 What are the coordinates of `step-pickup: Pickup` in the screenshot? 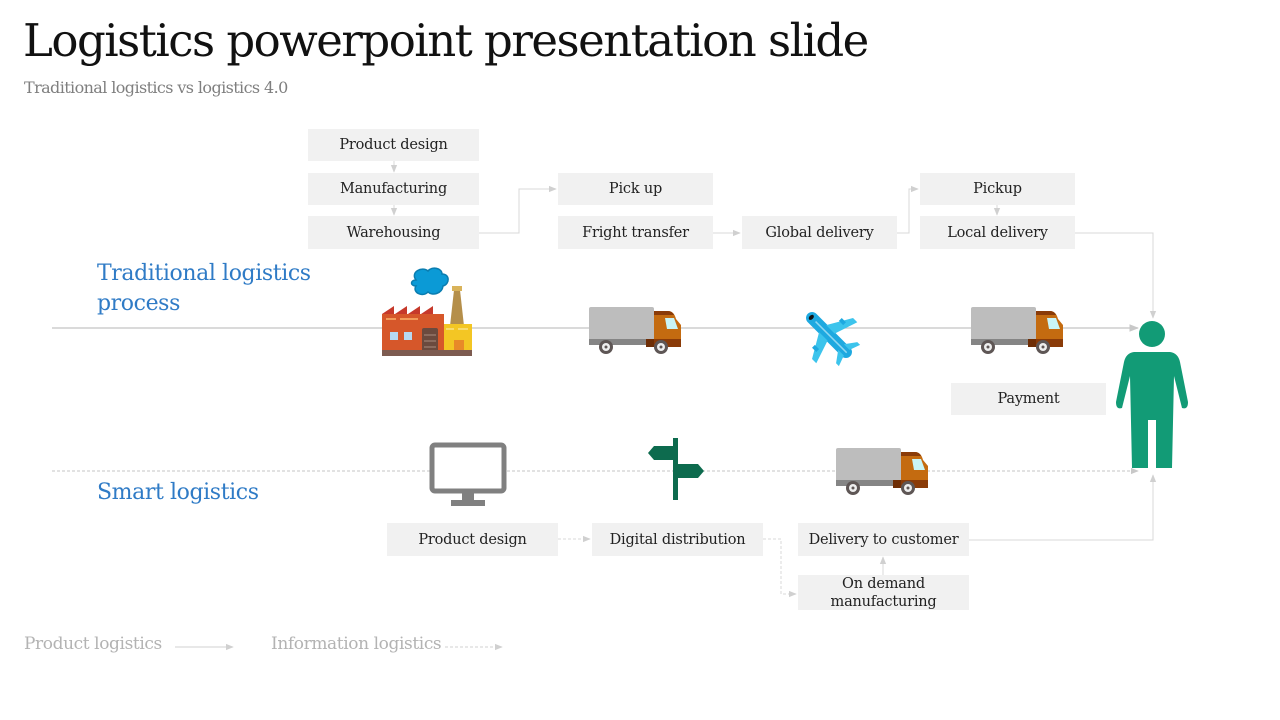 It's located at (997, 189).